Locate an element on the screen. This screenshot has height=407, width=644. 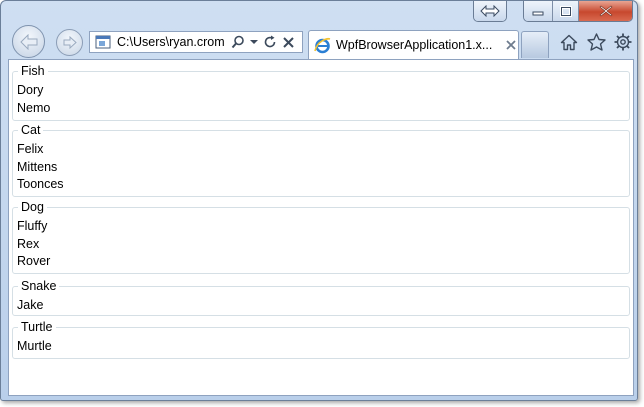
group-items: Dory Nemo is located at coordinates (33, 99).